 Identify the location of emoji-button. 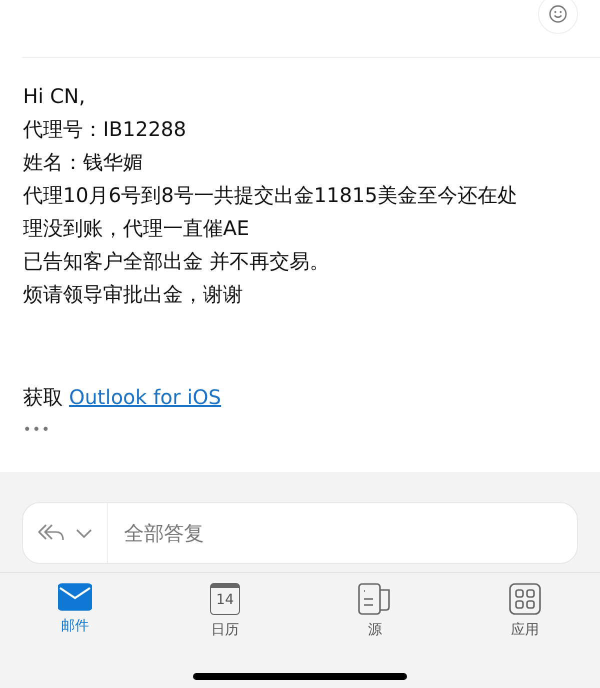
(558, 17).